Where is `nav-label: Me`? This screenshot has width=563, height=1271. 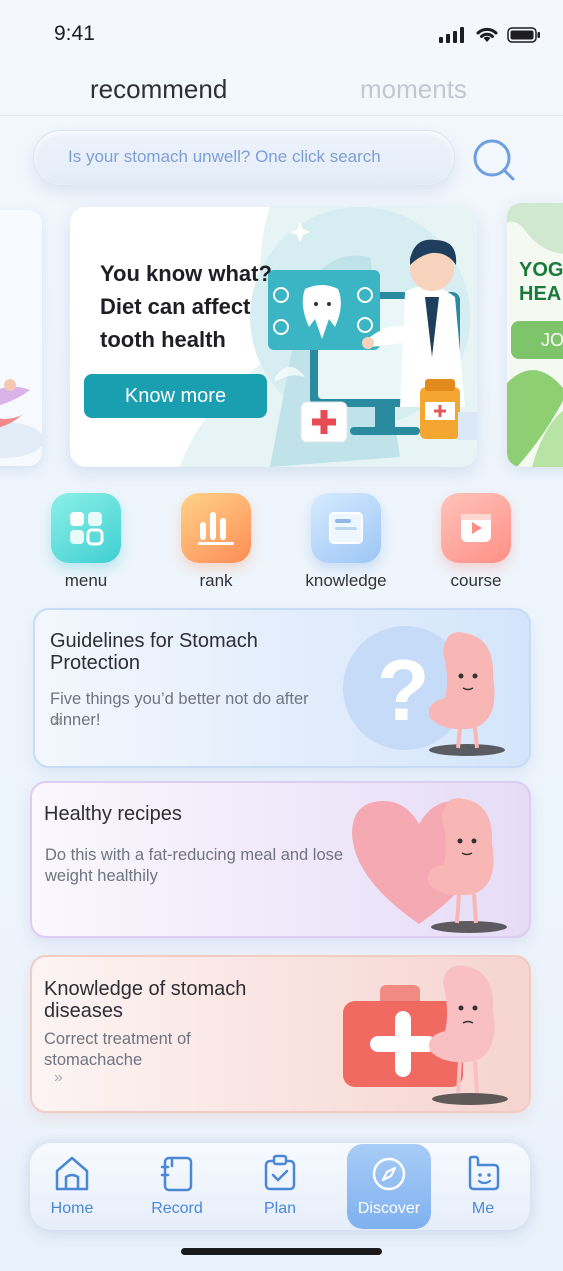 nav-label: Me is located at coordinates (483, 1208).